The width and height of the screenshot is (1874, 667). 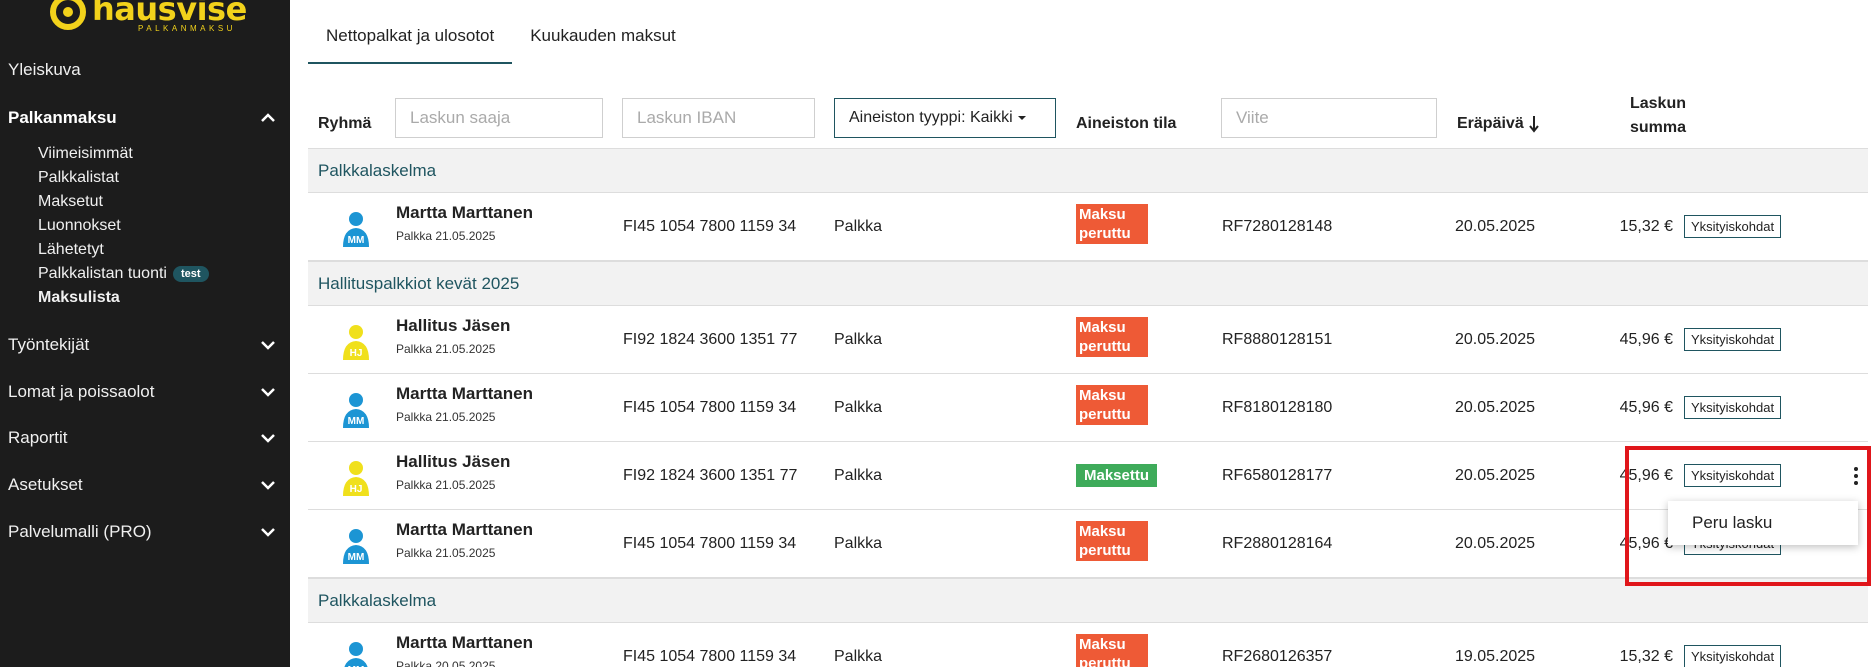 I want to click on nav-section-asetukset: Asetukset, so click(x=142, y=485).